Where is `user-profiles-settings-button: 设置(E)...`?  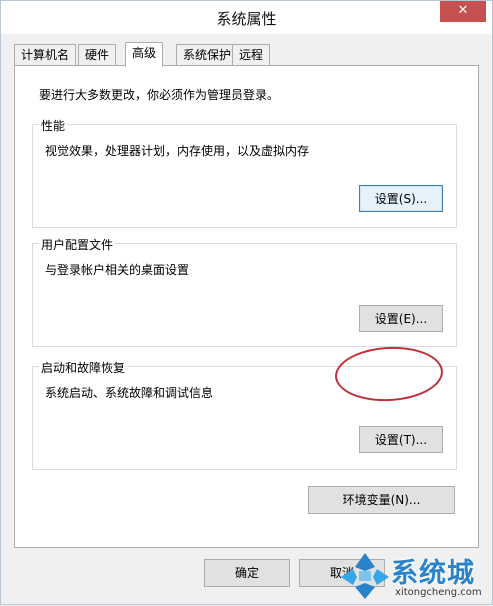
user-profiles-settings-button: 设置(E)... is located at coordinates (401, 318).